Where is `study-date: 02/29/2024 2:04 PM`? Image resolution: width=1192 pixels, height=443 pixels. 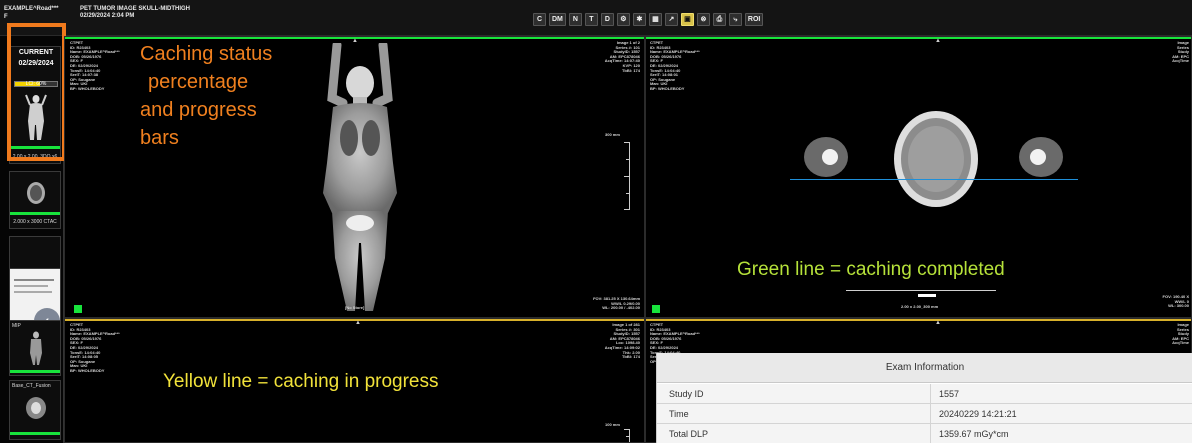 study-date: 02/29/2024 2:04 PM is located at coordinates (107, 16).